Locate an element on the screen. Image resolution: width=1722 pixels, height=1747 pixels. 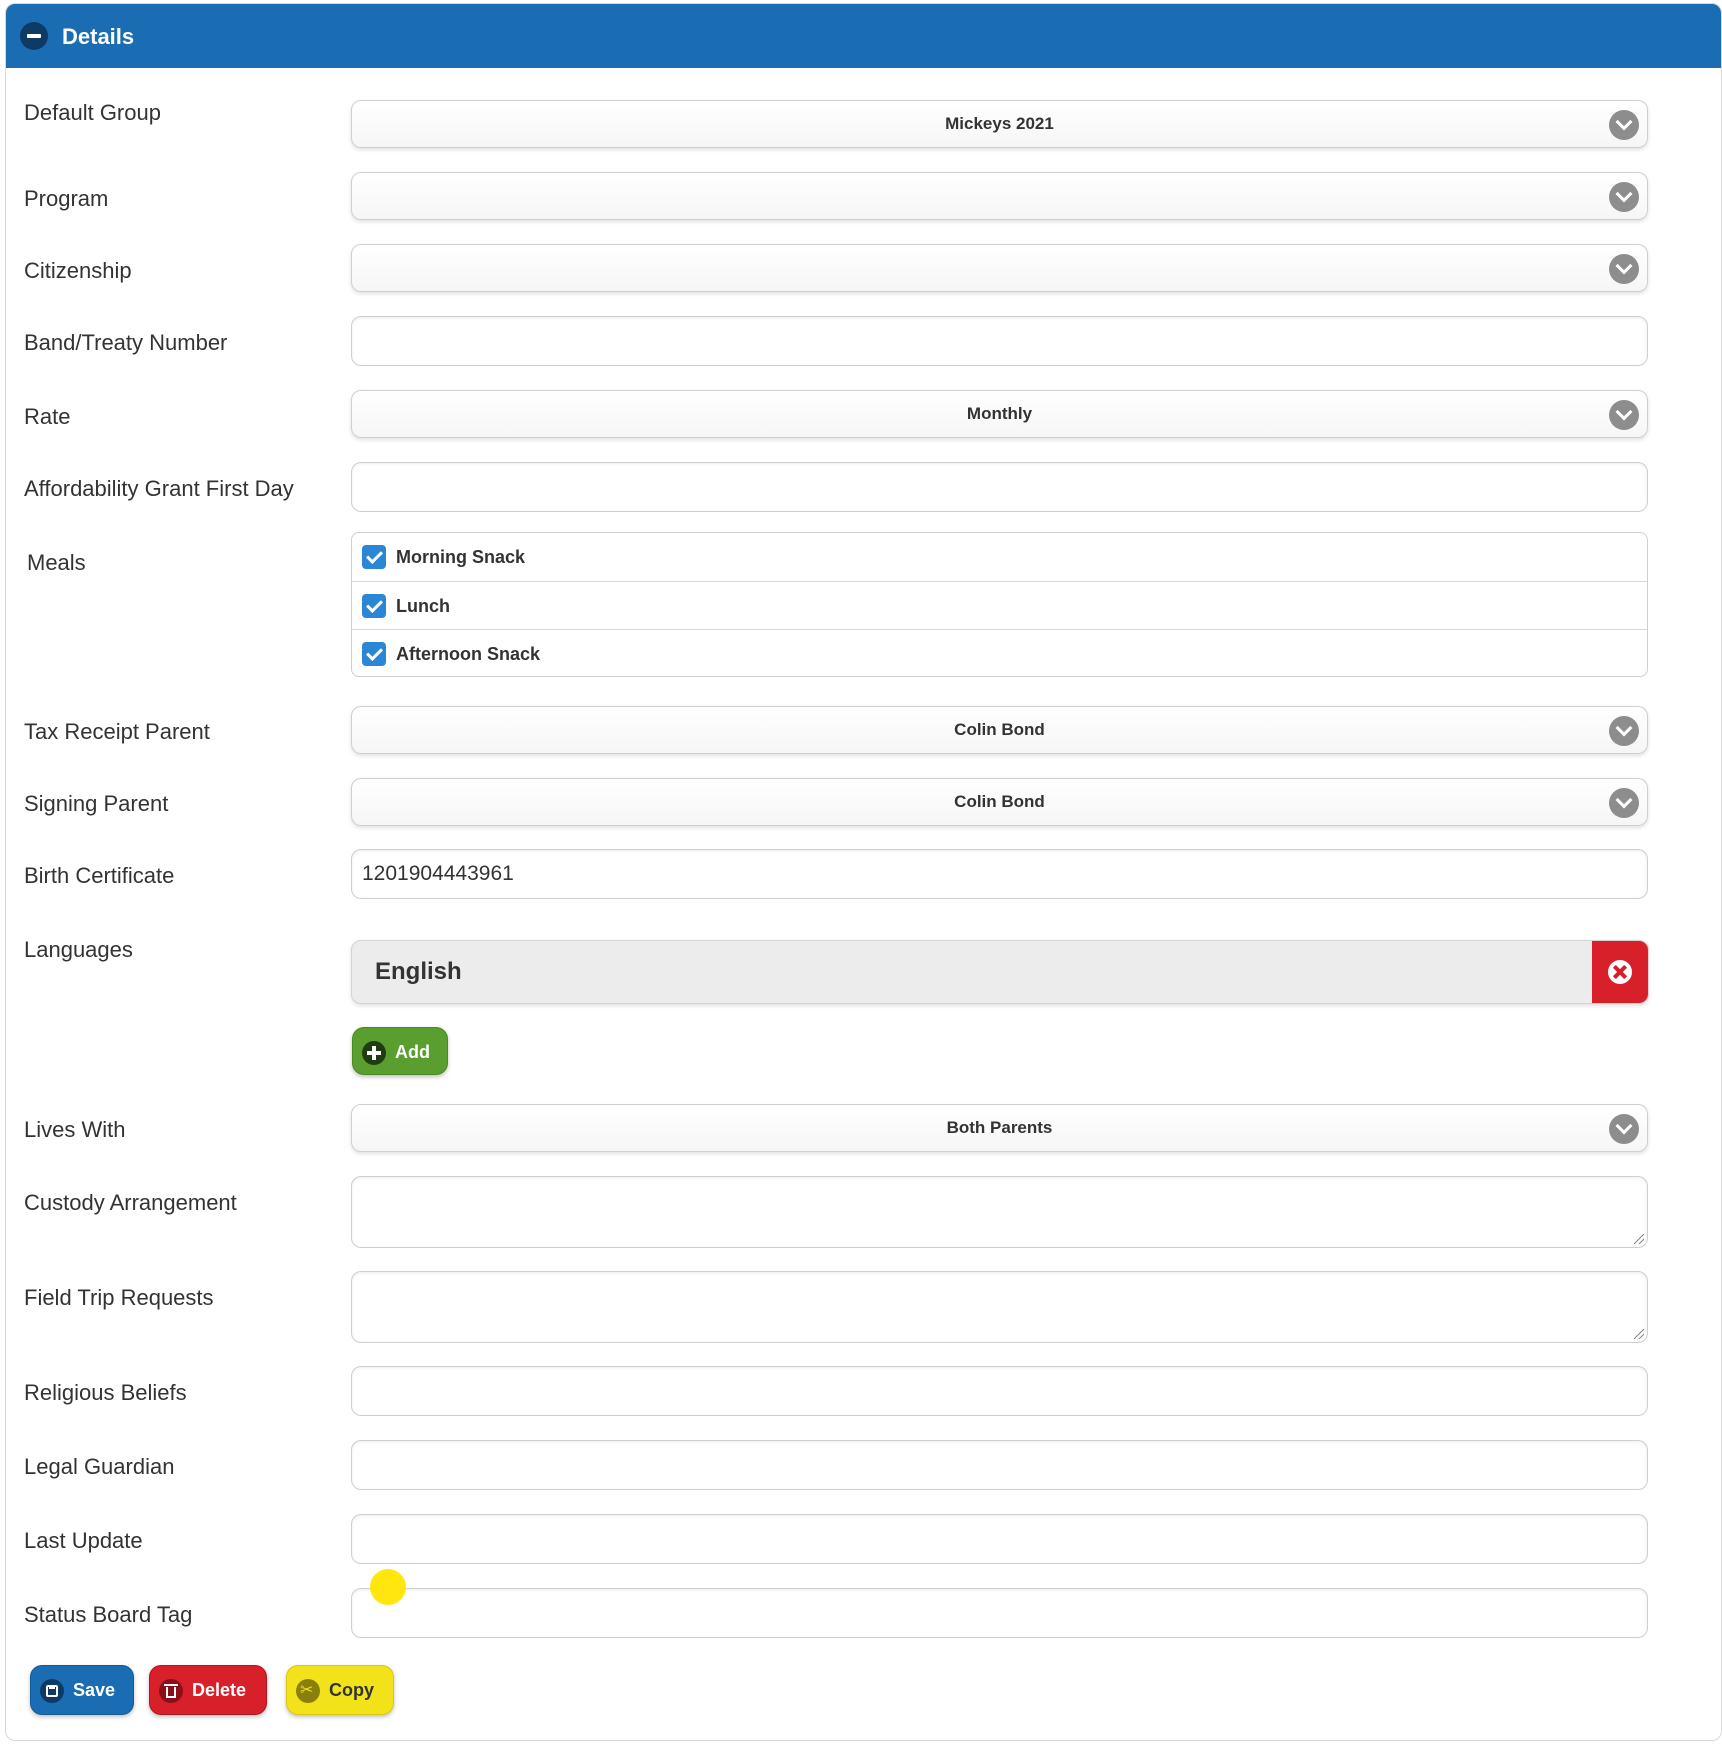
citizenship-label: Citizenship is located at coordinates (78, 270).